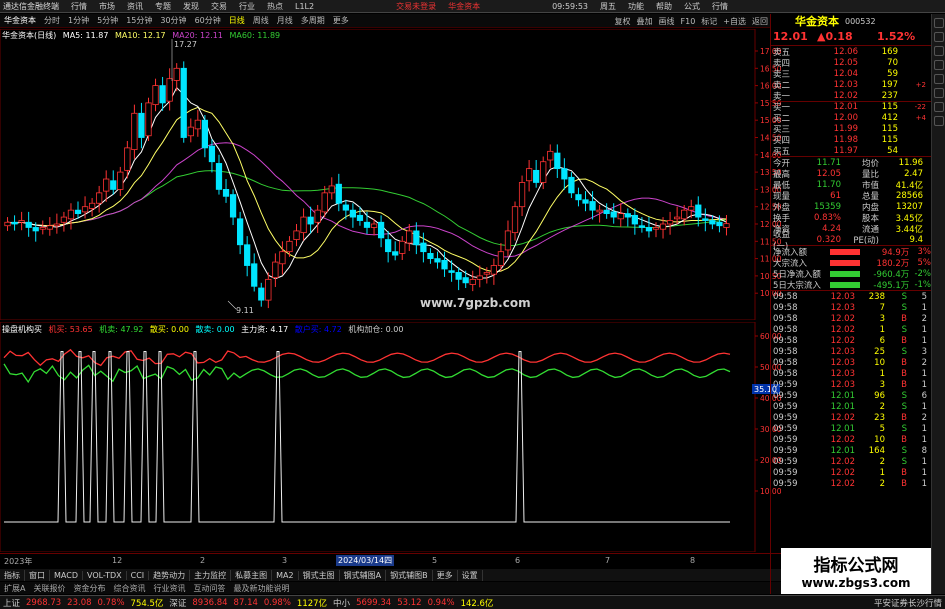 This screenshot has height=609, width=945. I want to click on ma20-label: MA20: 12.11, so click(197, 35).